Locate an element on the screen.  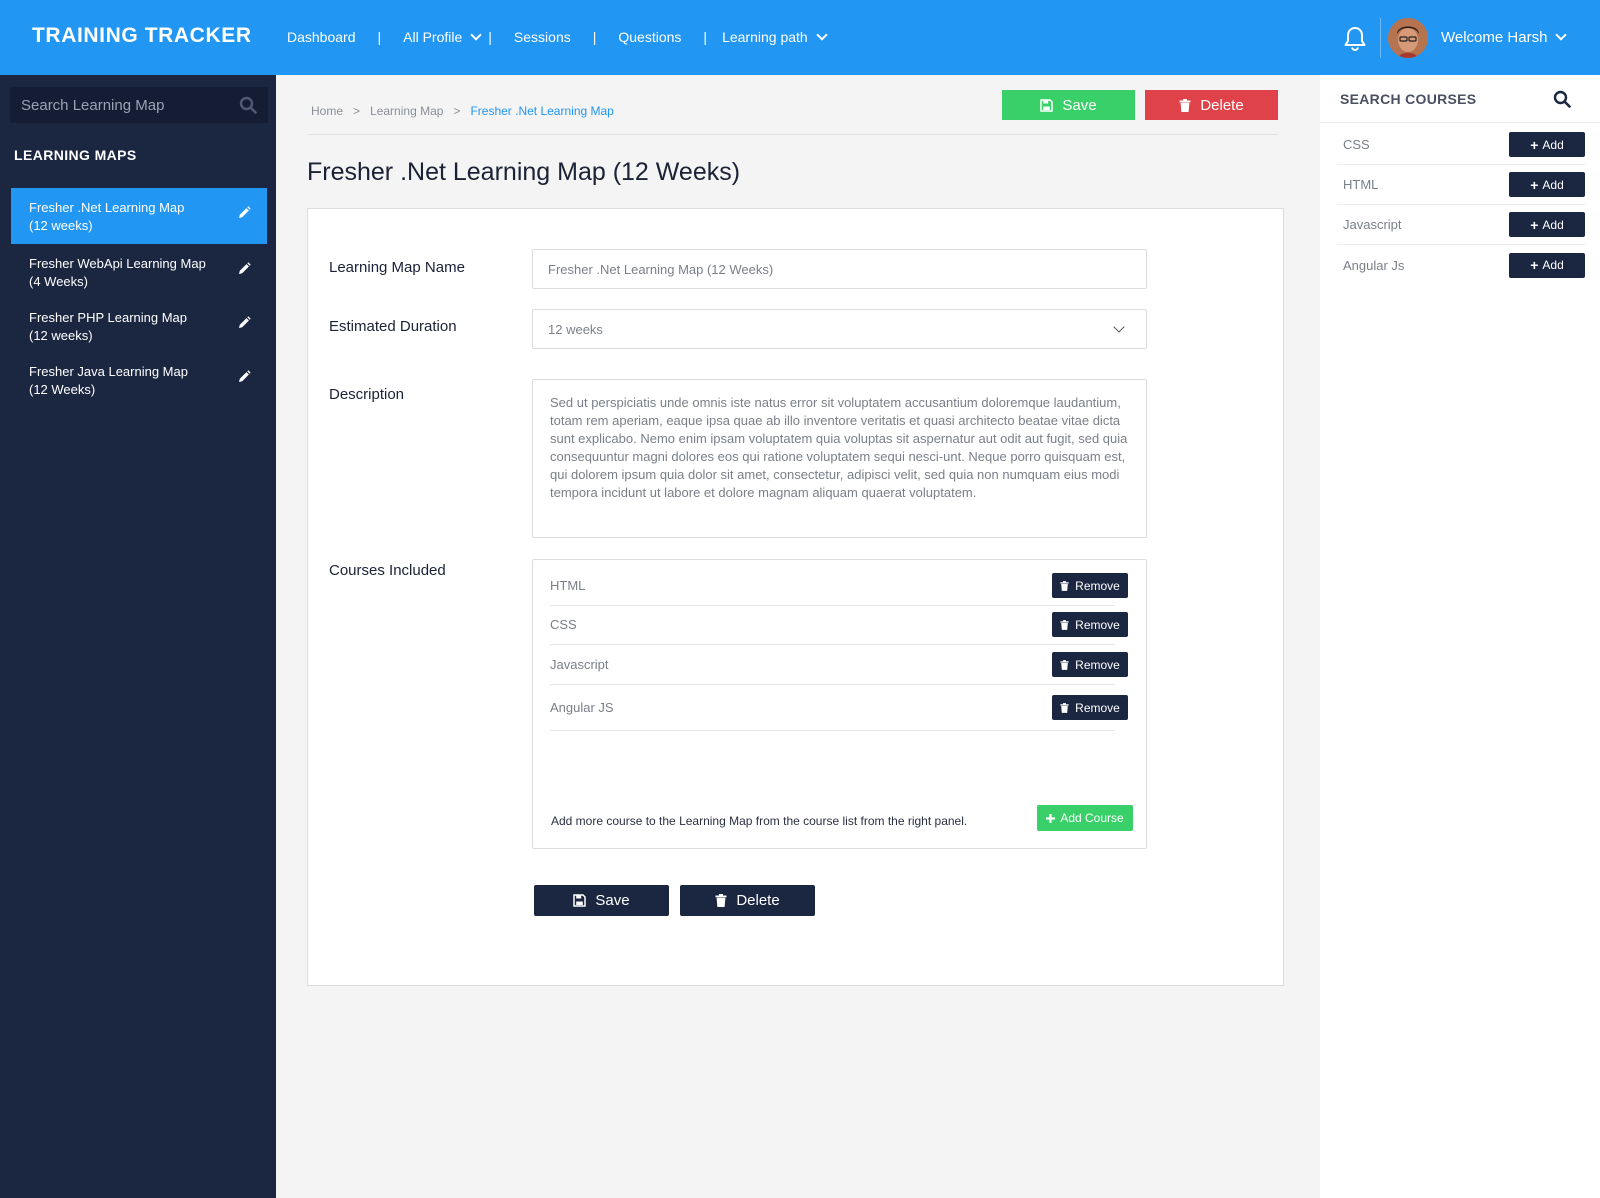
course-list-item: Angular Js + Add is located at coordinates (1461, 265).